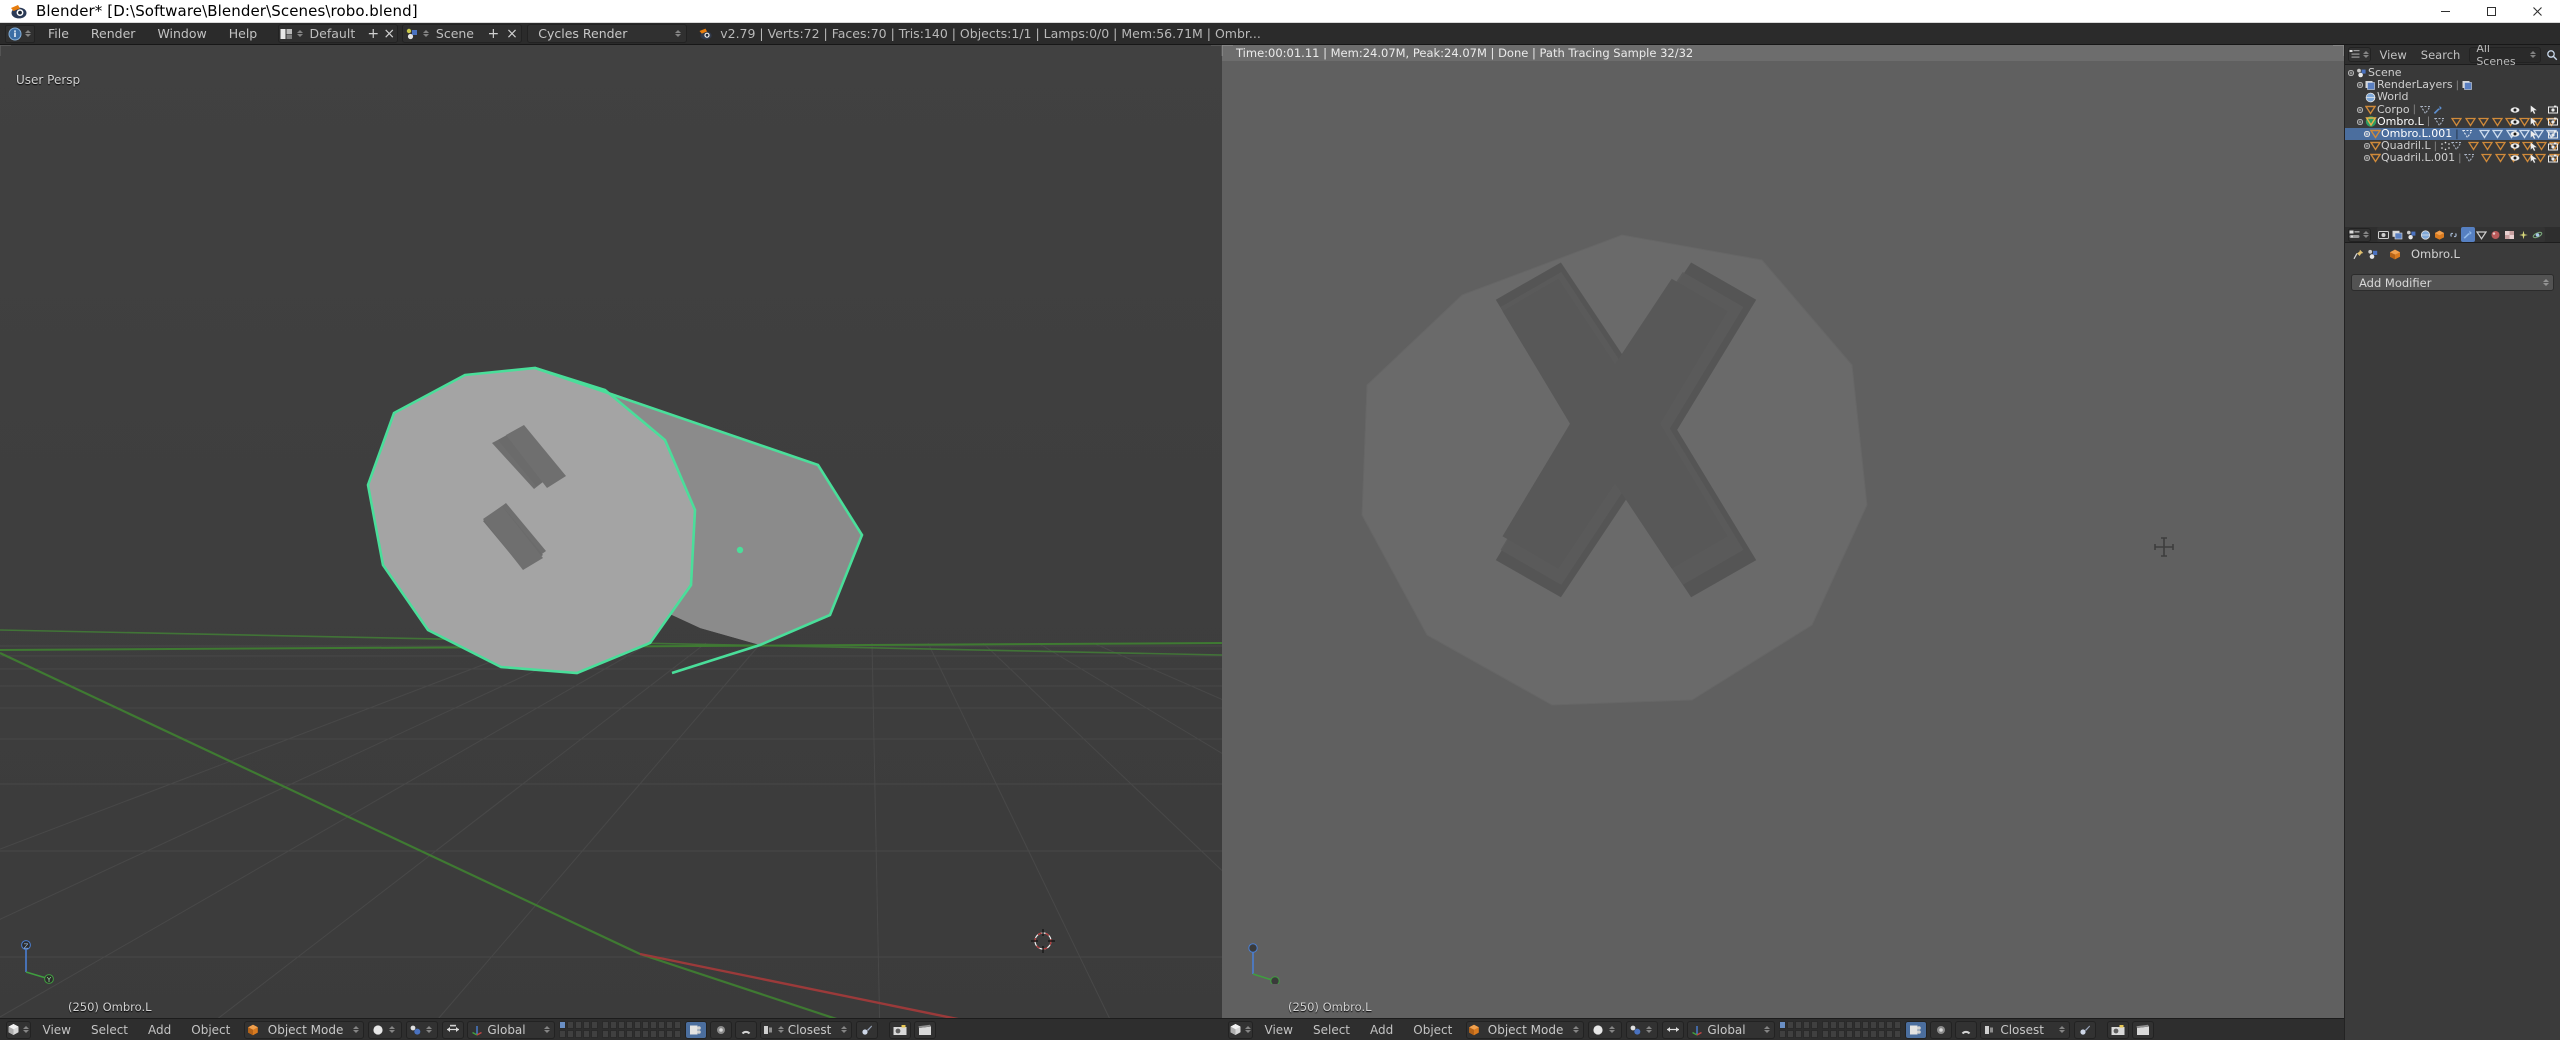 Image resolution: width=2560 pixels, height=1040 pixels. What do you see at coordinates (2505, 56) in the screenshot?
I see `display-mode-selector: All Scenes` at bounding box center [2505, 56].